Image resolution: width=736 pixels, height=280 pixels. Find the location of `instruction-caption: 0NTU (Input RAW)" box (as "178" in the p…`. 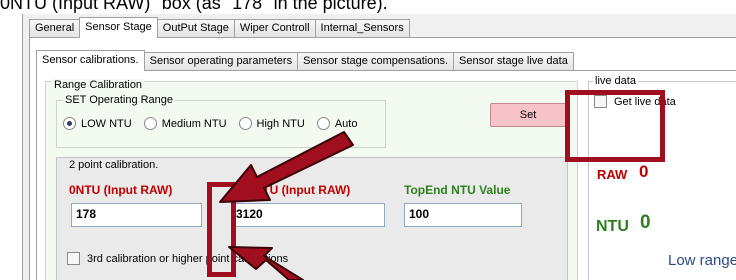

instruction-caption: 0NTU (Input RAW)" box (as "178" in the p… is located at coordinates (194, 6).